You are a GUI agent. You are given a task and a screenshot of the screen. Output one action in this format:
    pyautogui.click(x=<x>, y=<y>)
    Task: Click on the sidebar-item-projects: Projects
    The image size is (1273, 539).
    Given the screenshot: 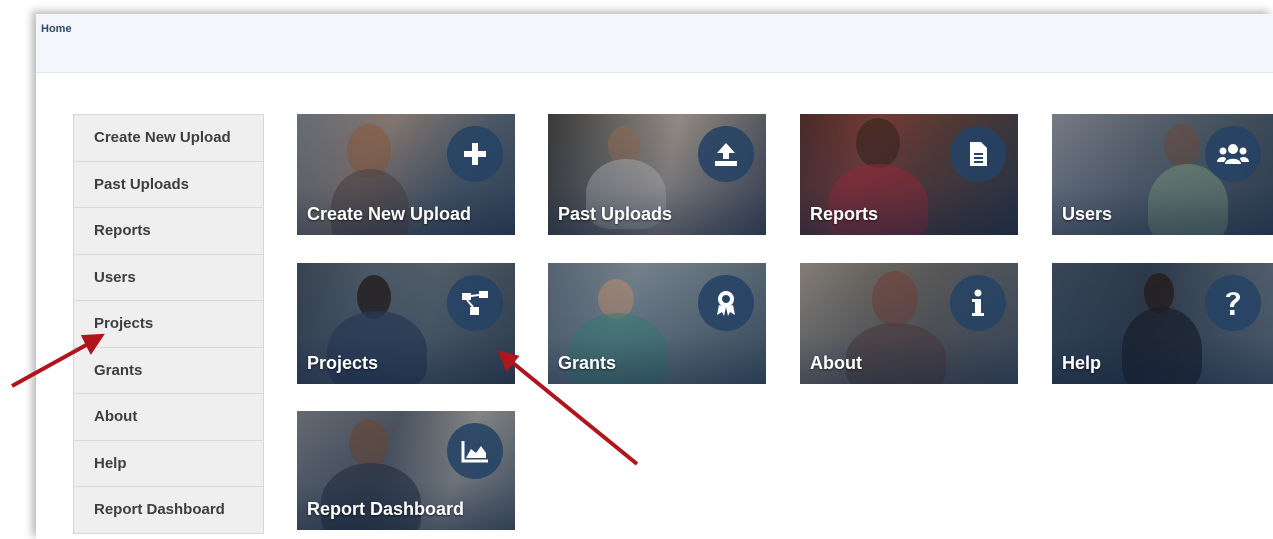 What is the action you would take?
    pyautogui.click(x=168, y=324)
    